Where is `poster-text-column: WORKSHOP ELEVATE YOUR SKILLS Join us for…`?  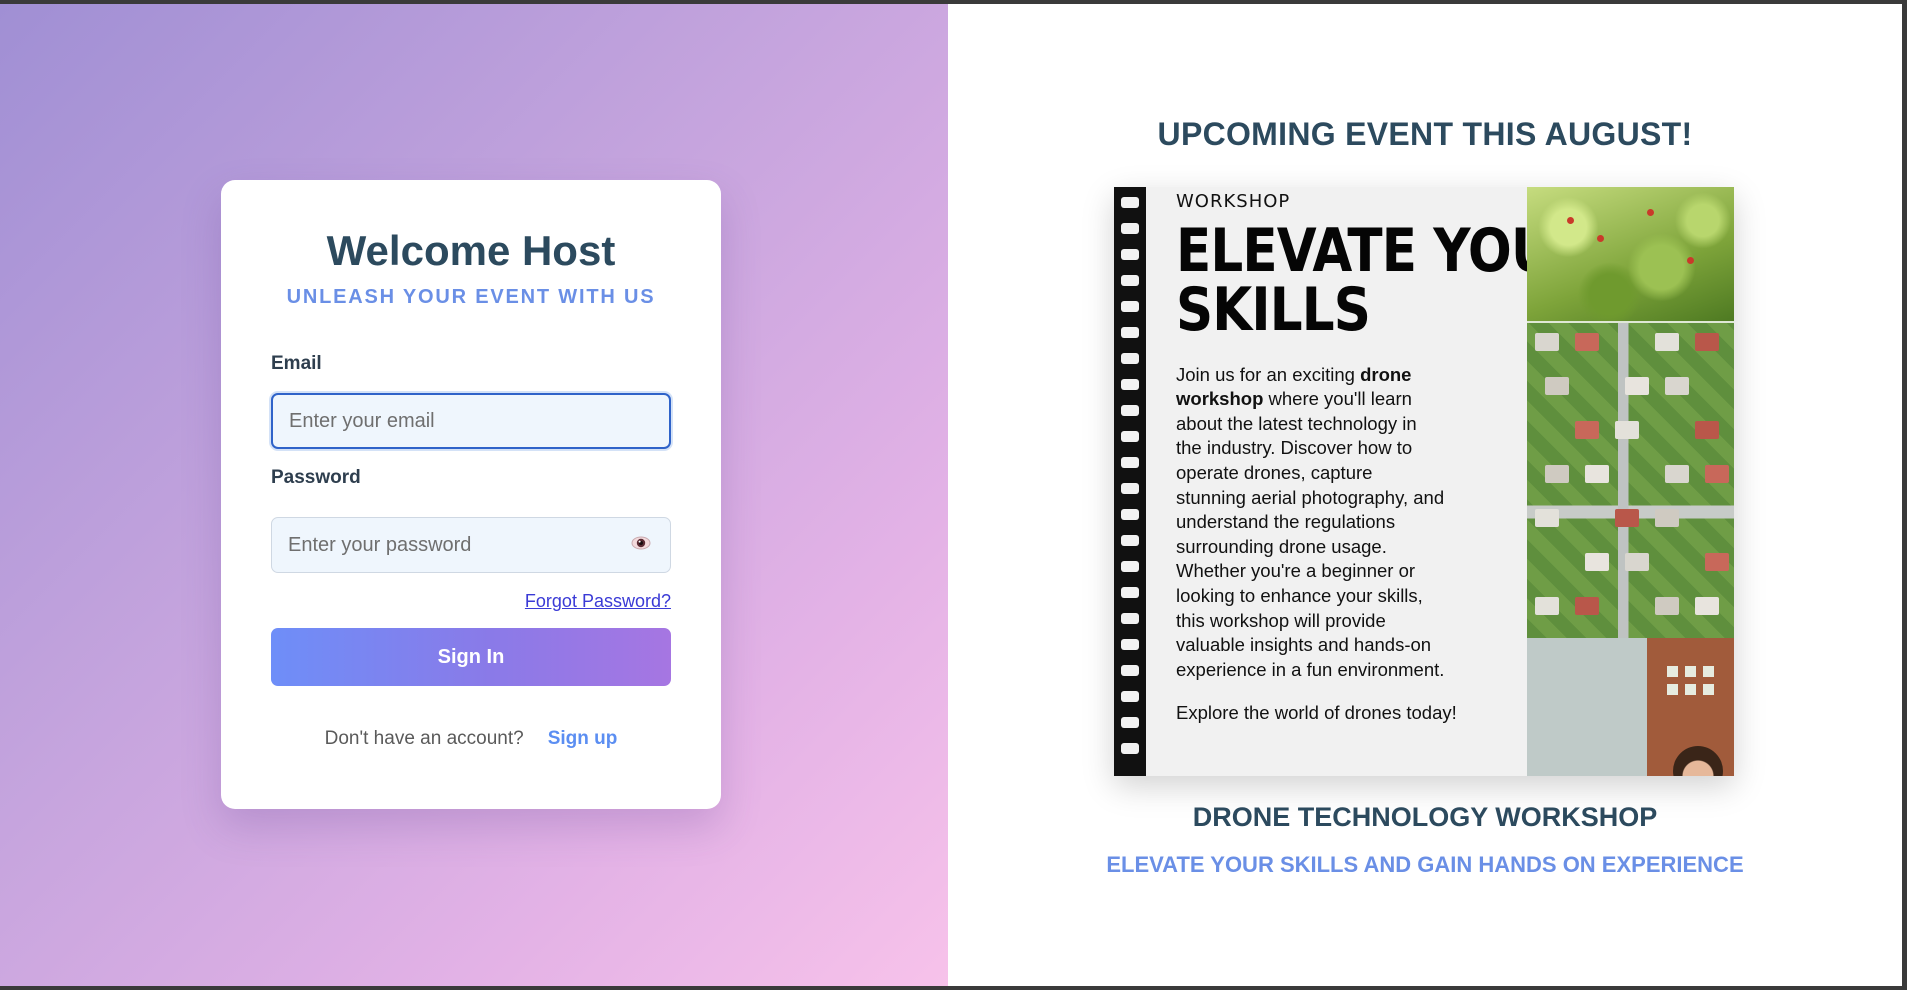
poster-text-column: WORKSHOP ELEVATE YOUR SKILLS Join us for… is located at coordinates (1369, 481).